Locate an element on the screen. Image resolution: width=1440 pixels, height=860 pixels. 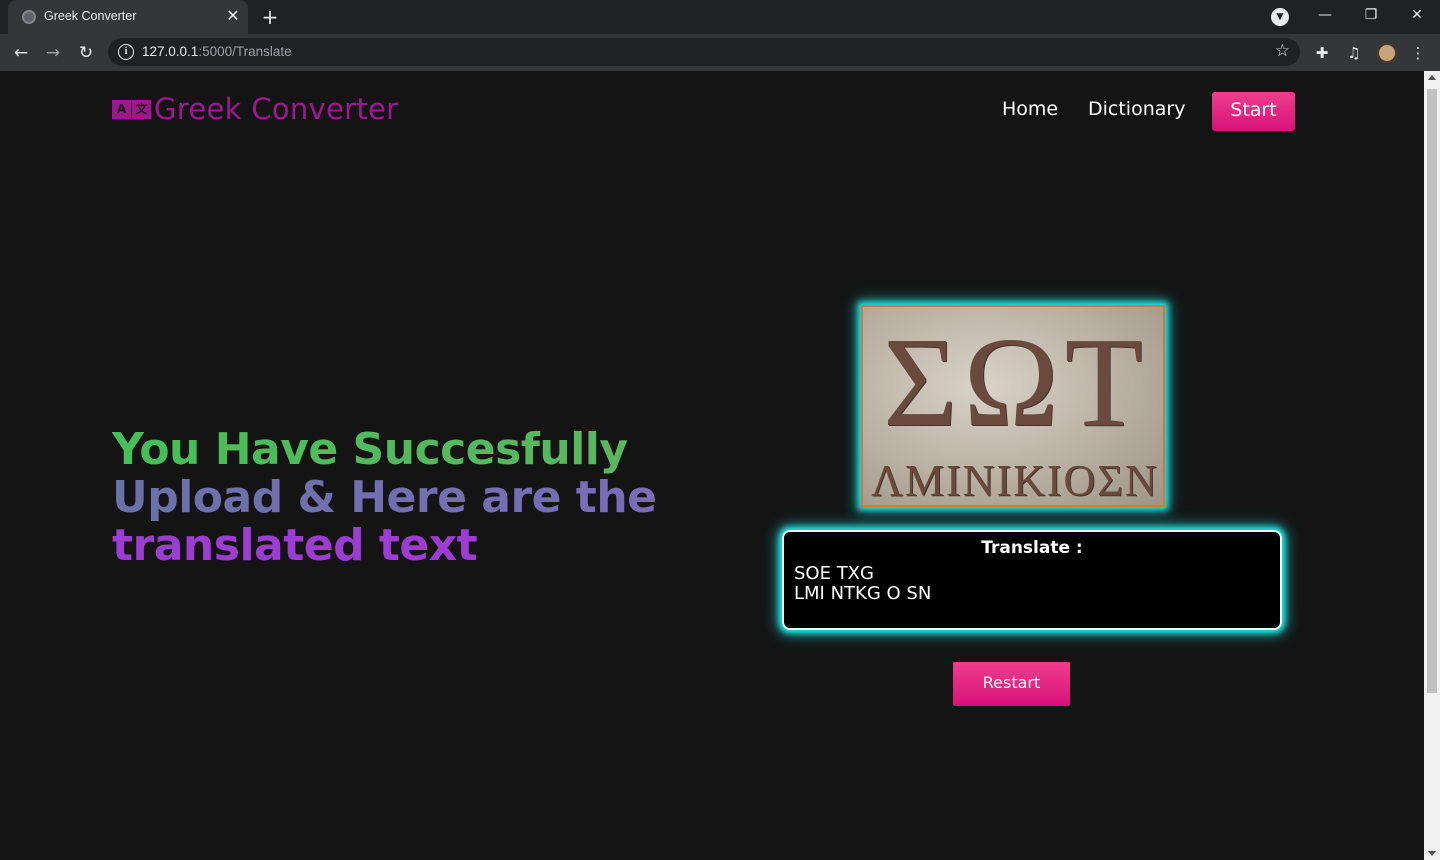
scrollbar-thumb is located at coordinates (1432, 391).